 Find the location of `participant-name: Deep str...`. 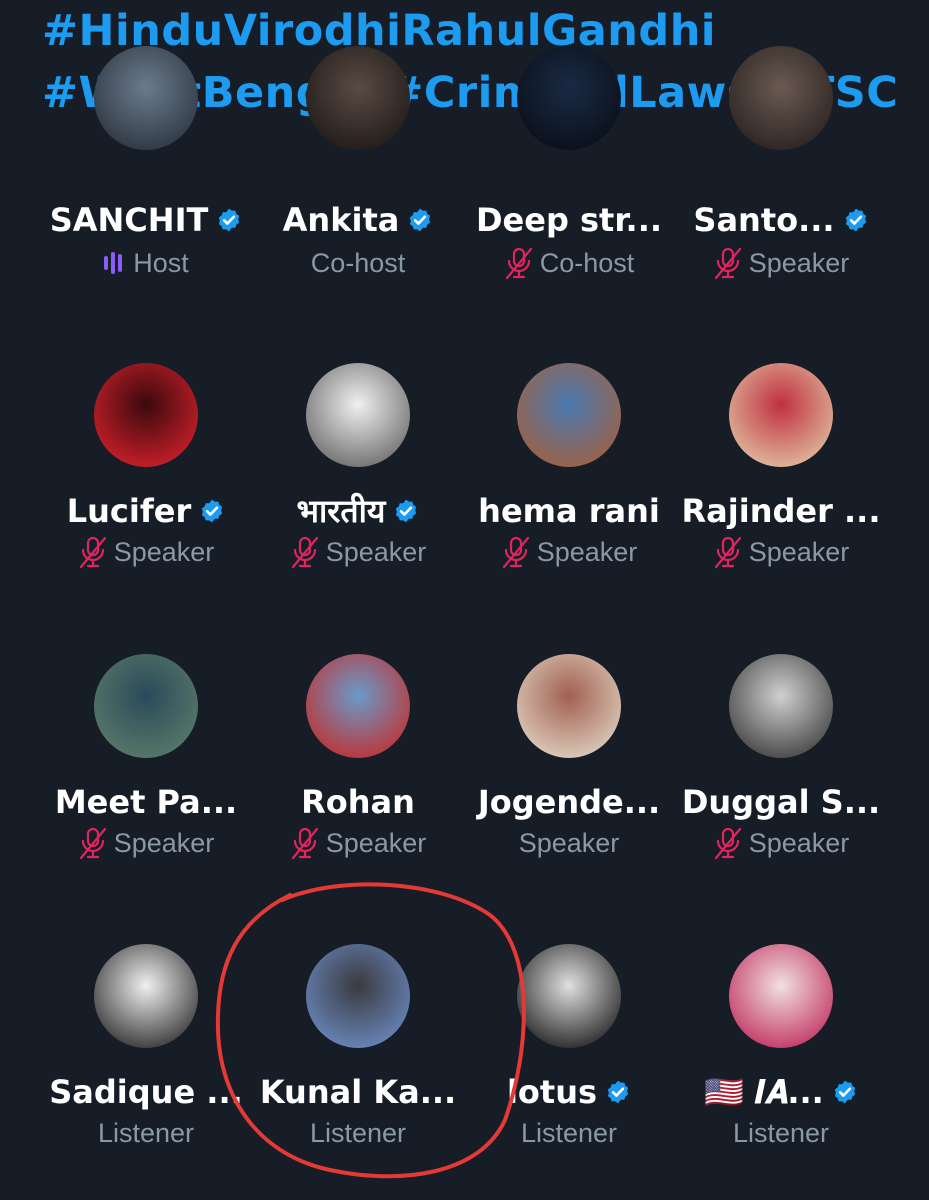

participant-name: Deep str... is located at coordinates (569, 220).